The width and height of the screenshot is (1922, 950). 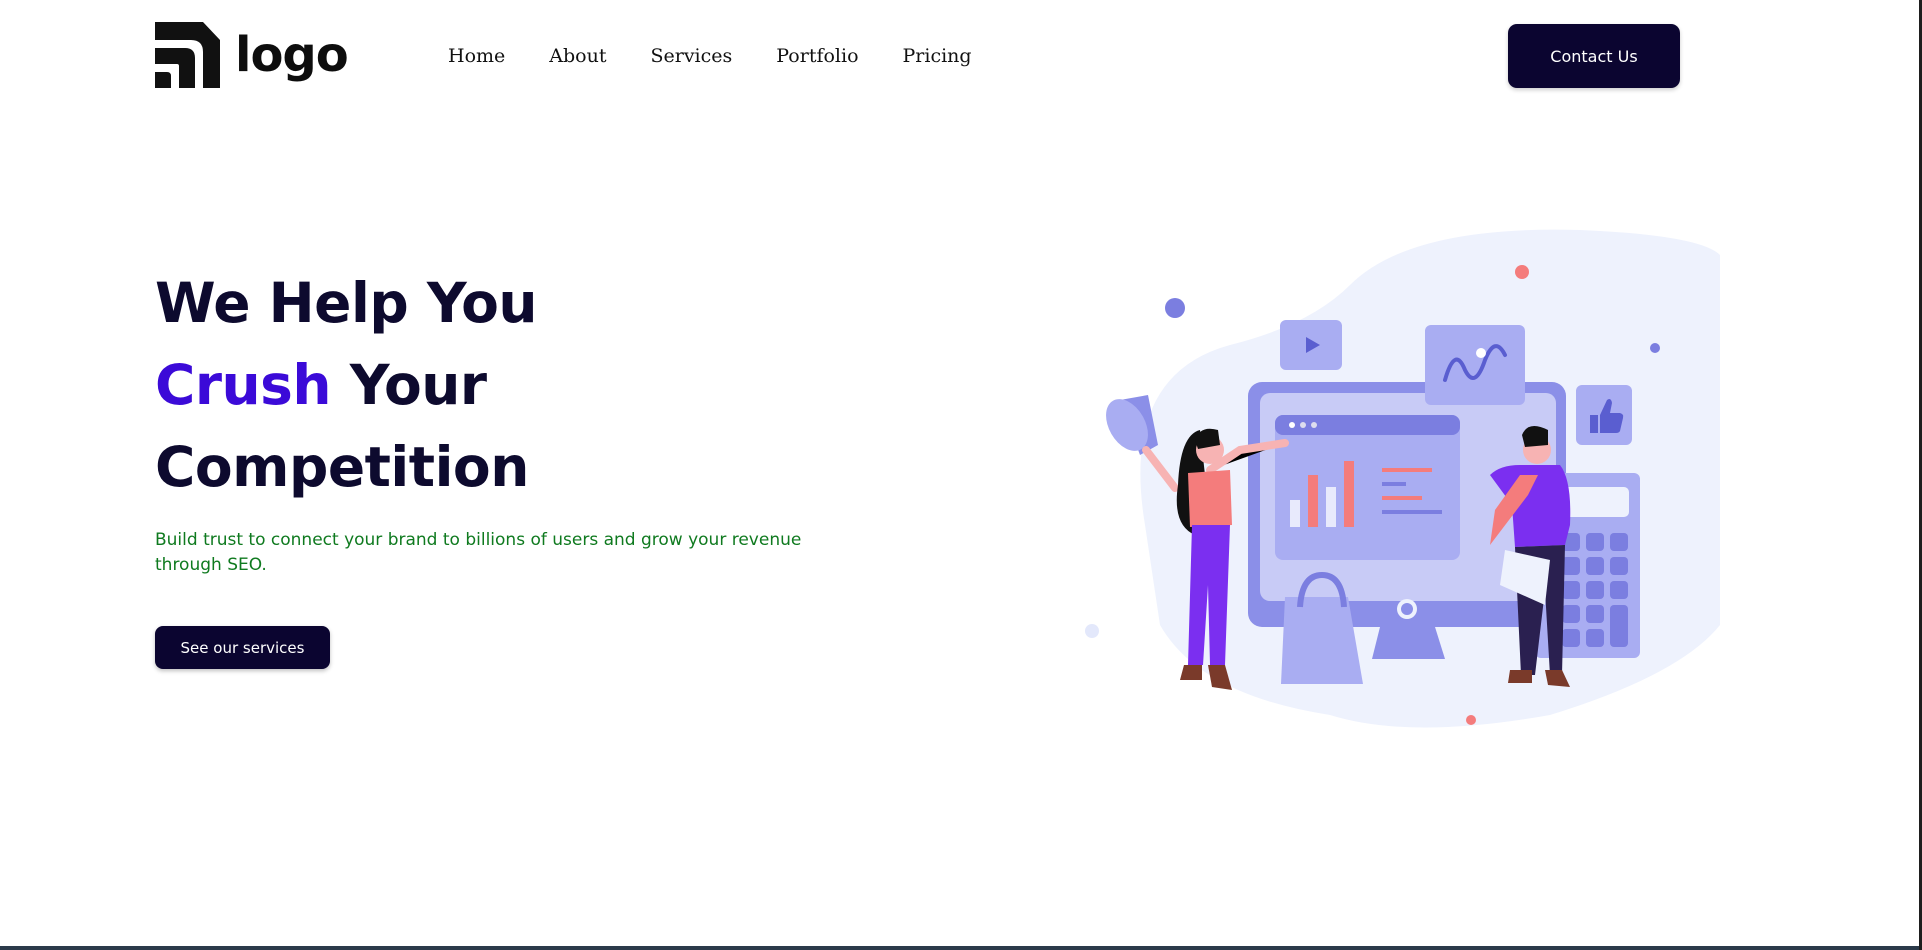 I want to click on nav-services: Services, so click(x=691, y=56).